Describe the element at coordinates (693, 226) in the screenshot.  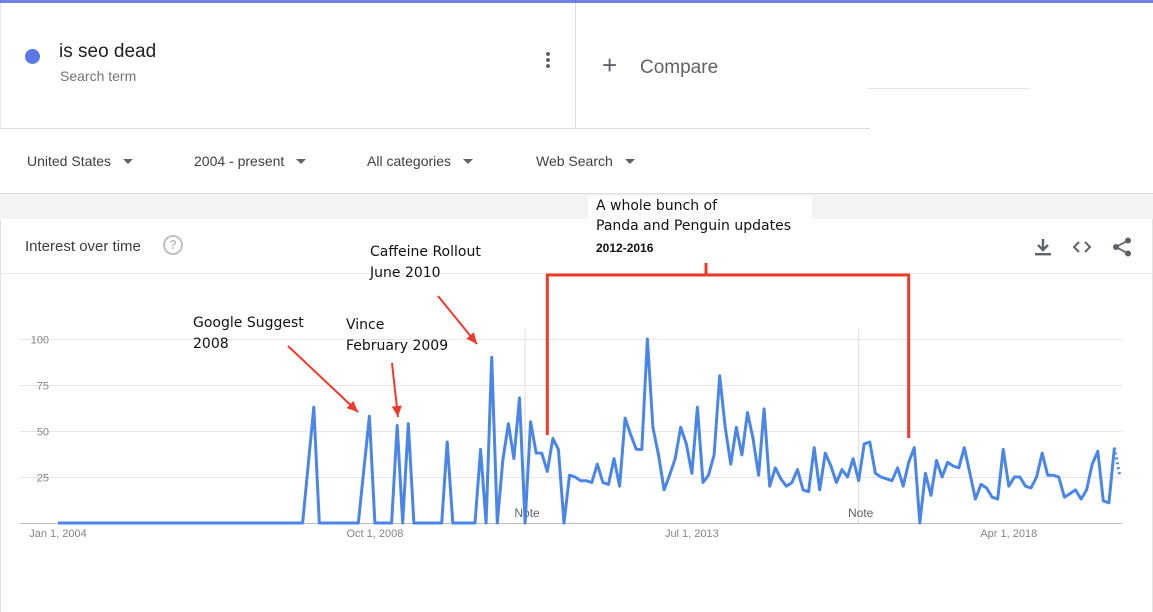
I see `annotation-panda-line2: Panda and Penguin updates` at that location.